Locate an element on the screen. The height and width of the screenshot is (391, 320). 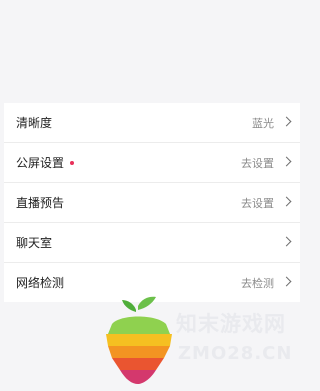
setting-value: 蓝光 is located at coordinates (263, 123).